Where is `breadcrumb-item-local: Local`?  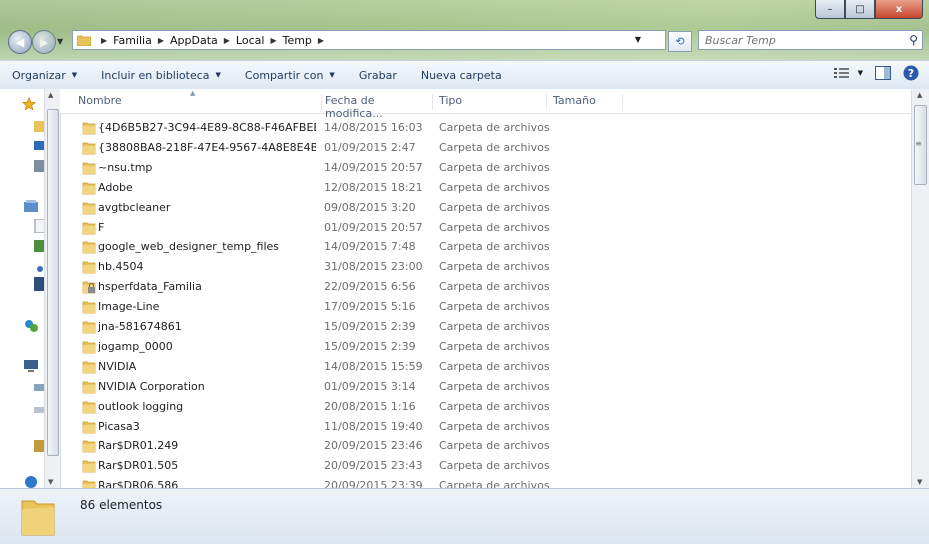 breadcrumb-item-local: Local is located at coordinates (250, 40).